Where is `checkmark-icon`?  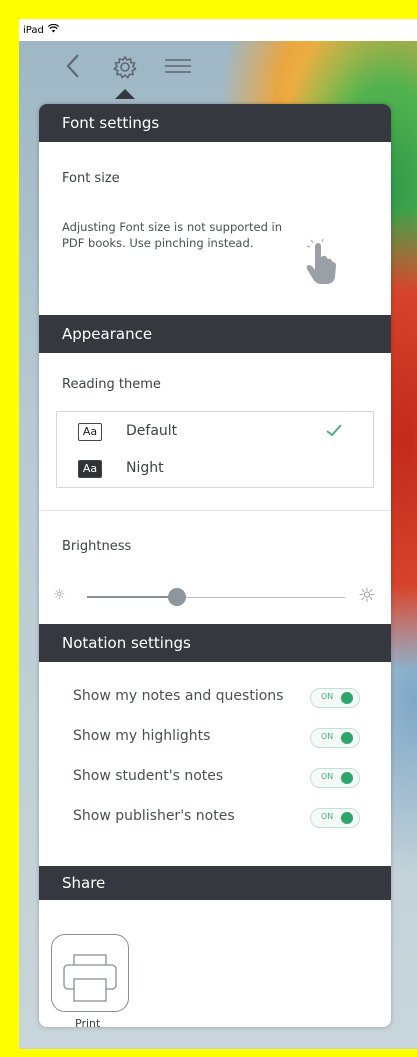
checkmark-icon is located at coordinates (334, 431).